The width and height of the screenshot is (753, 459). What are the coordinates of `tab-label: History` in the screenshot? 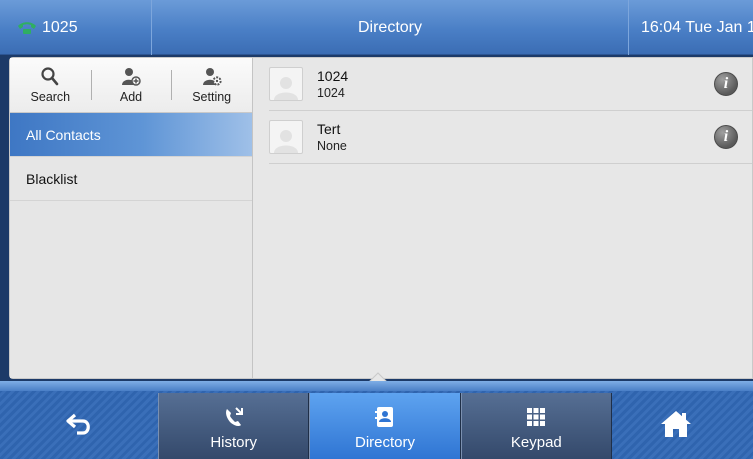 It's located at (233, 442).